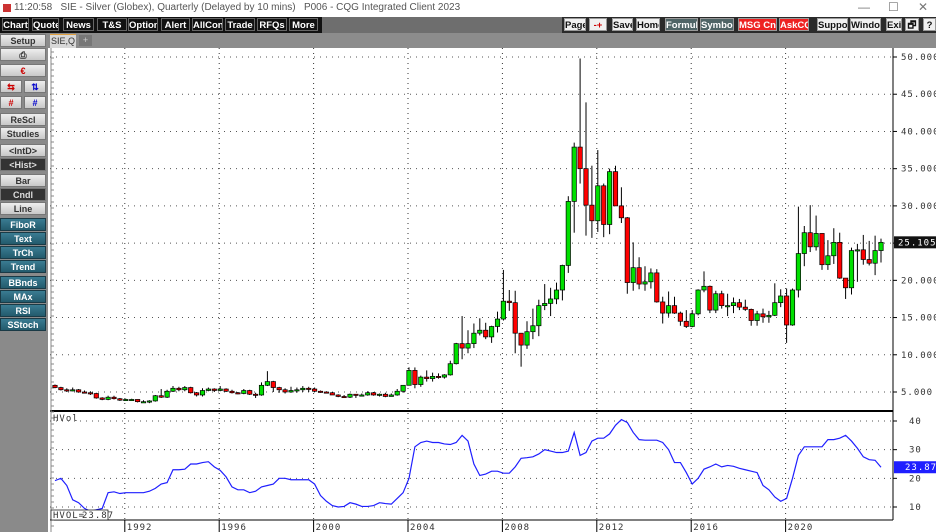  What do you see at coordinates (140, 527) in the screenshot?
I see `year-label: 1992` at bounding box center [140, 527].